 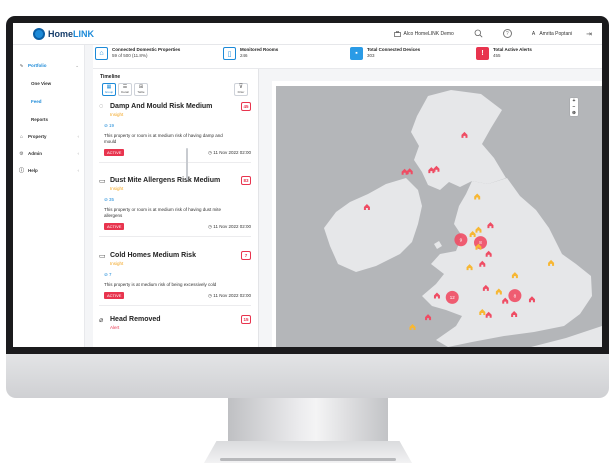 I want to click on card-count: 7, so click(x=246, y=255).